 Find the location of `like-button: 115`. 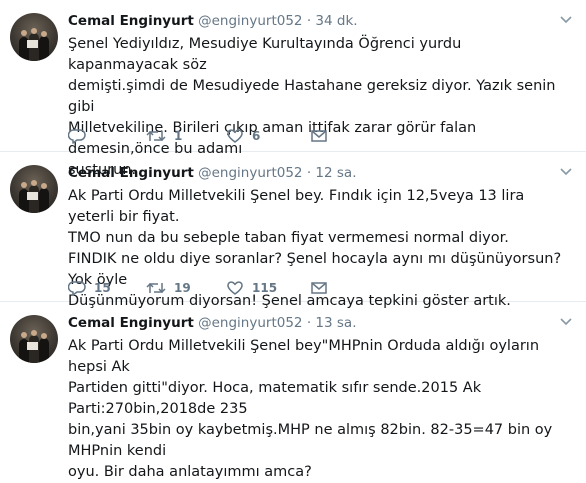

like-button: 115 is located at coordinates (268, 288).